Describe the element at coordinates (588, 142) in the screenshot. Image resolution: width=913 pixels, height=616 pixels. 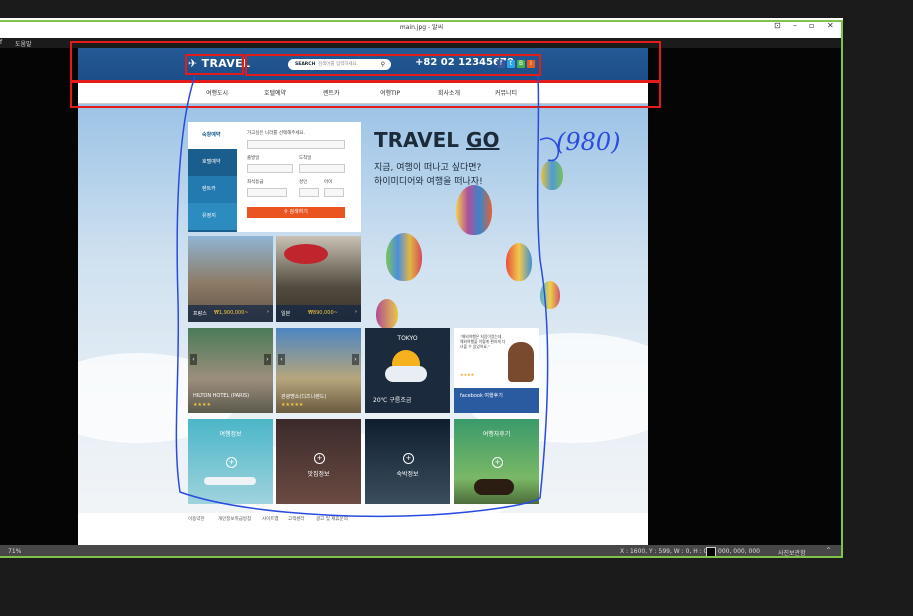
I see `annotation-width-note: (980)` at that location.